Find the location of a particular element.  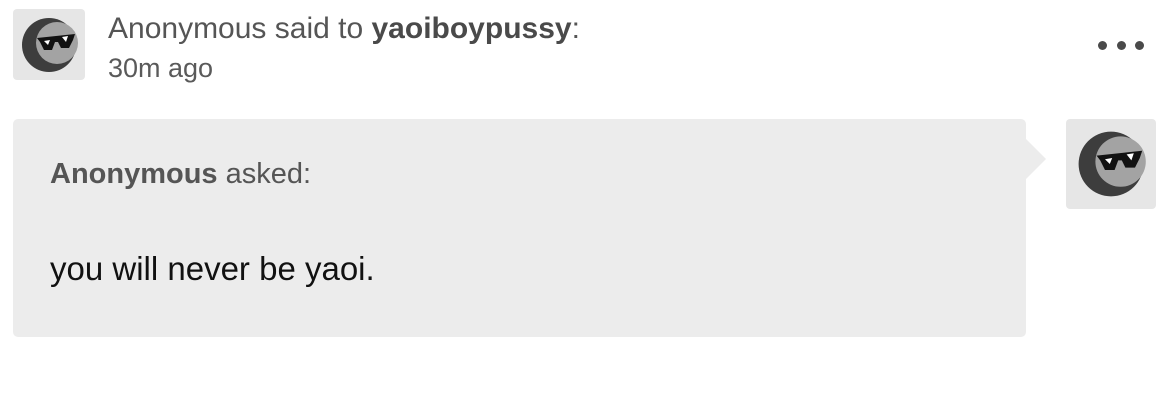

ask-question-text: you will never be yaoi. is located at coordinates (212, 268).